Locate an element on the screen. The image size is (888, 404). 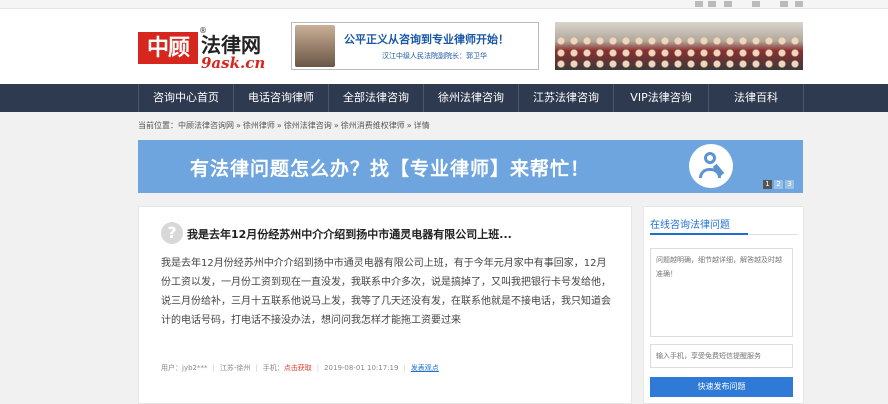
ad-portrait-image is located at coordinates (315, 46).